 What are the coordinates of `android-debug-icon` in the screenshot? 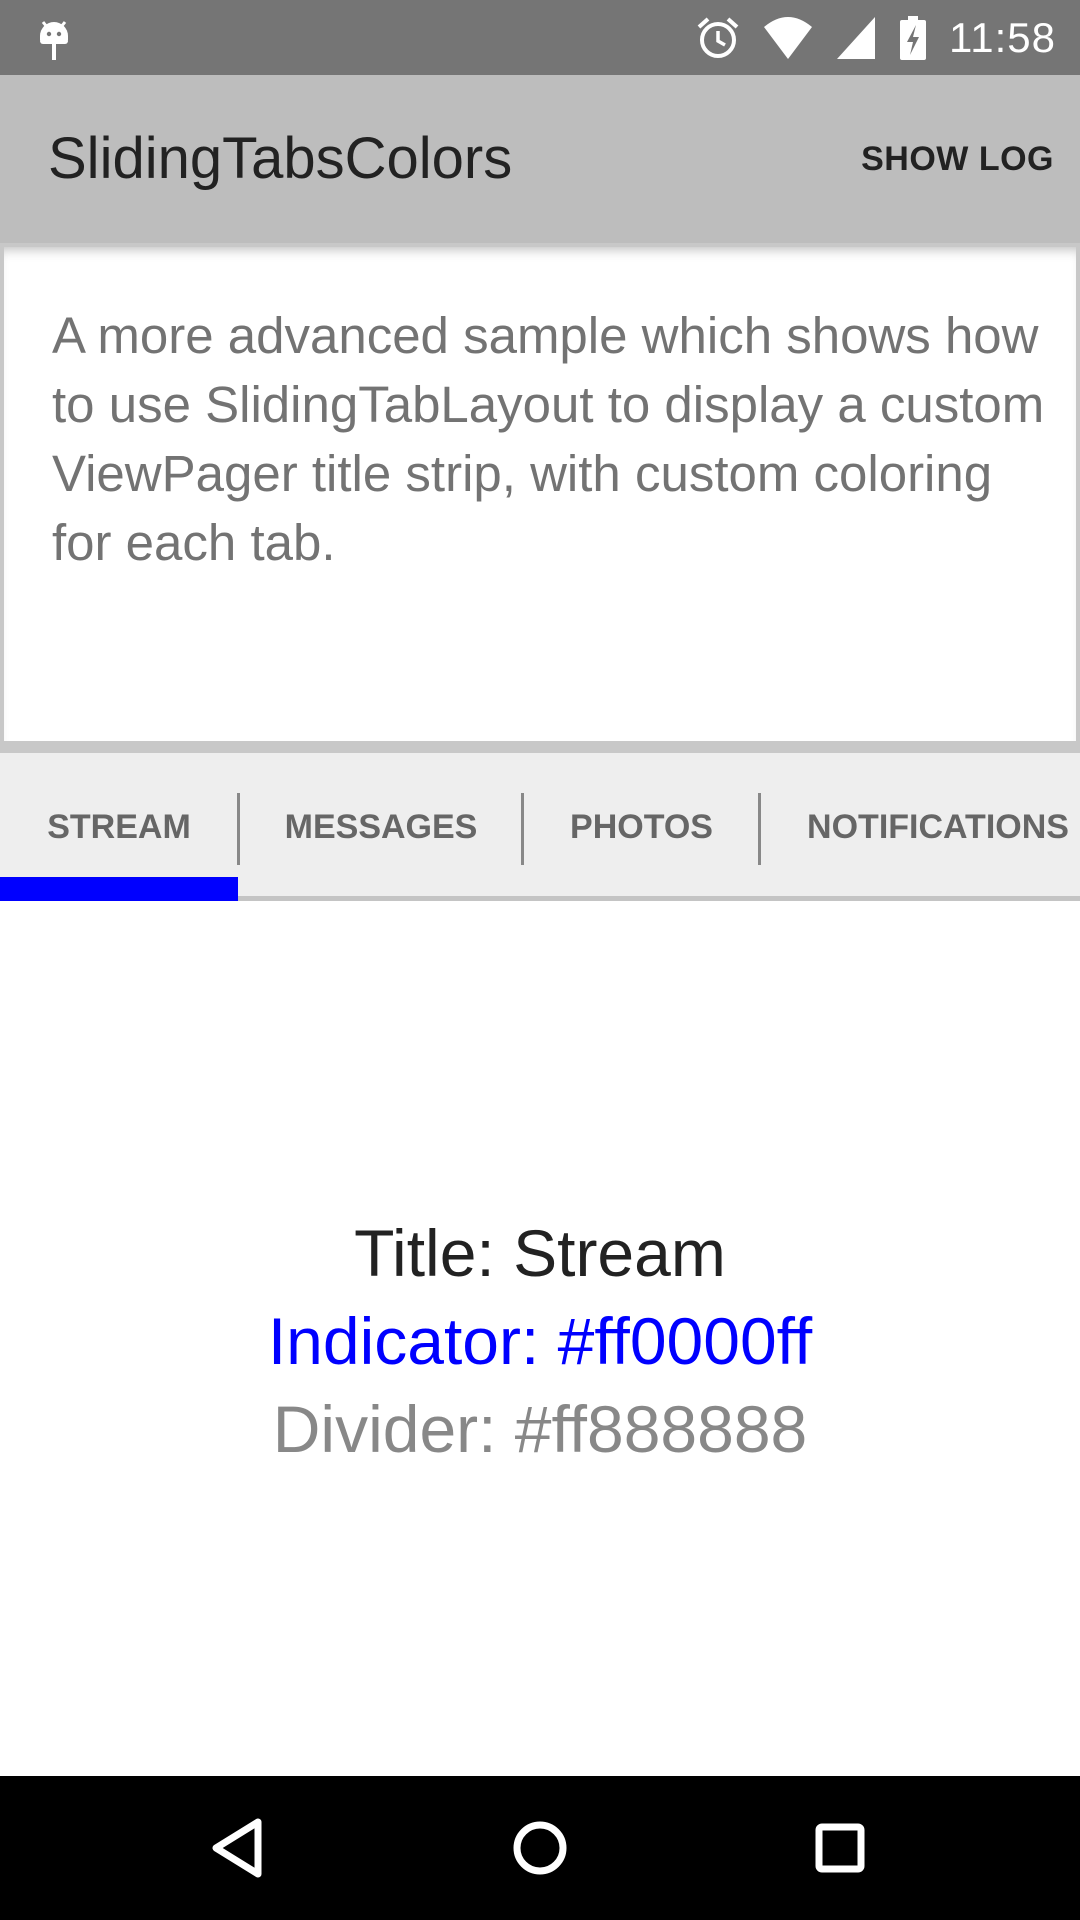 It's located at (54, 40).